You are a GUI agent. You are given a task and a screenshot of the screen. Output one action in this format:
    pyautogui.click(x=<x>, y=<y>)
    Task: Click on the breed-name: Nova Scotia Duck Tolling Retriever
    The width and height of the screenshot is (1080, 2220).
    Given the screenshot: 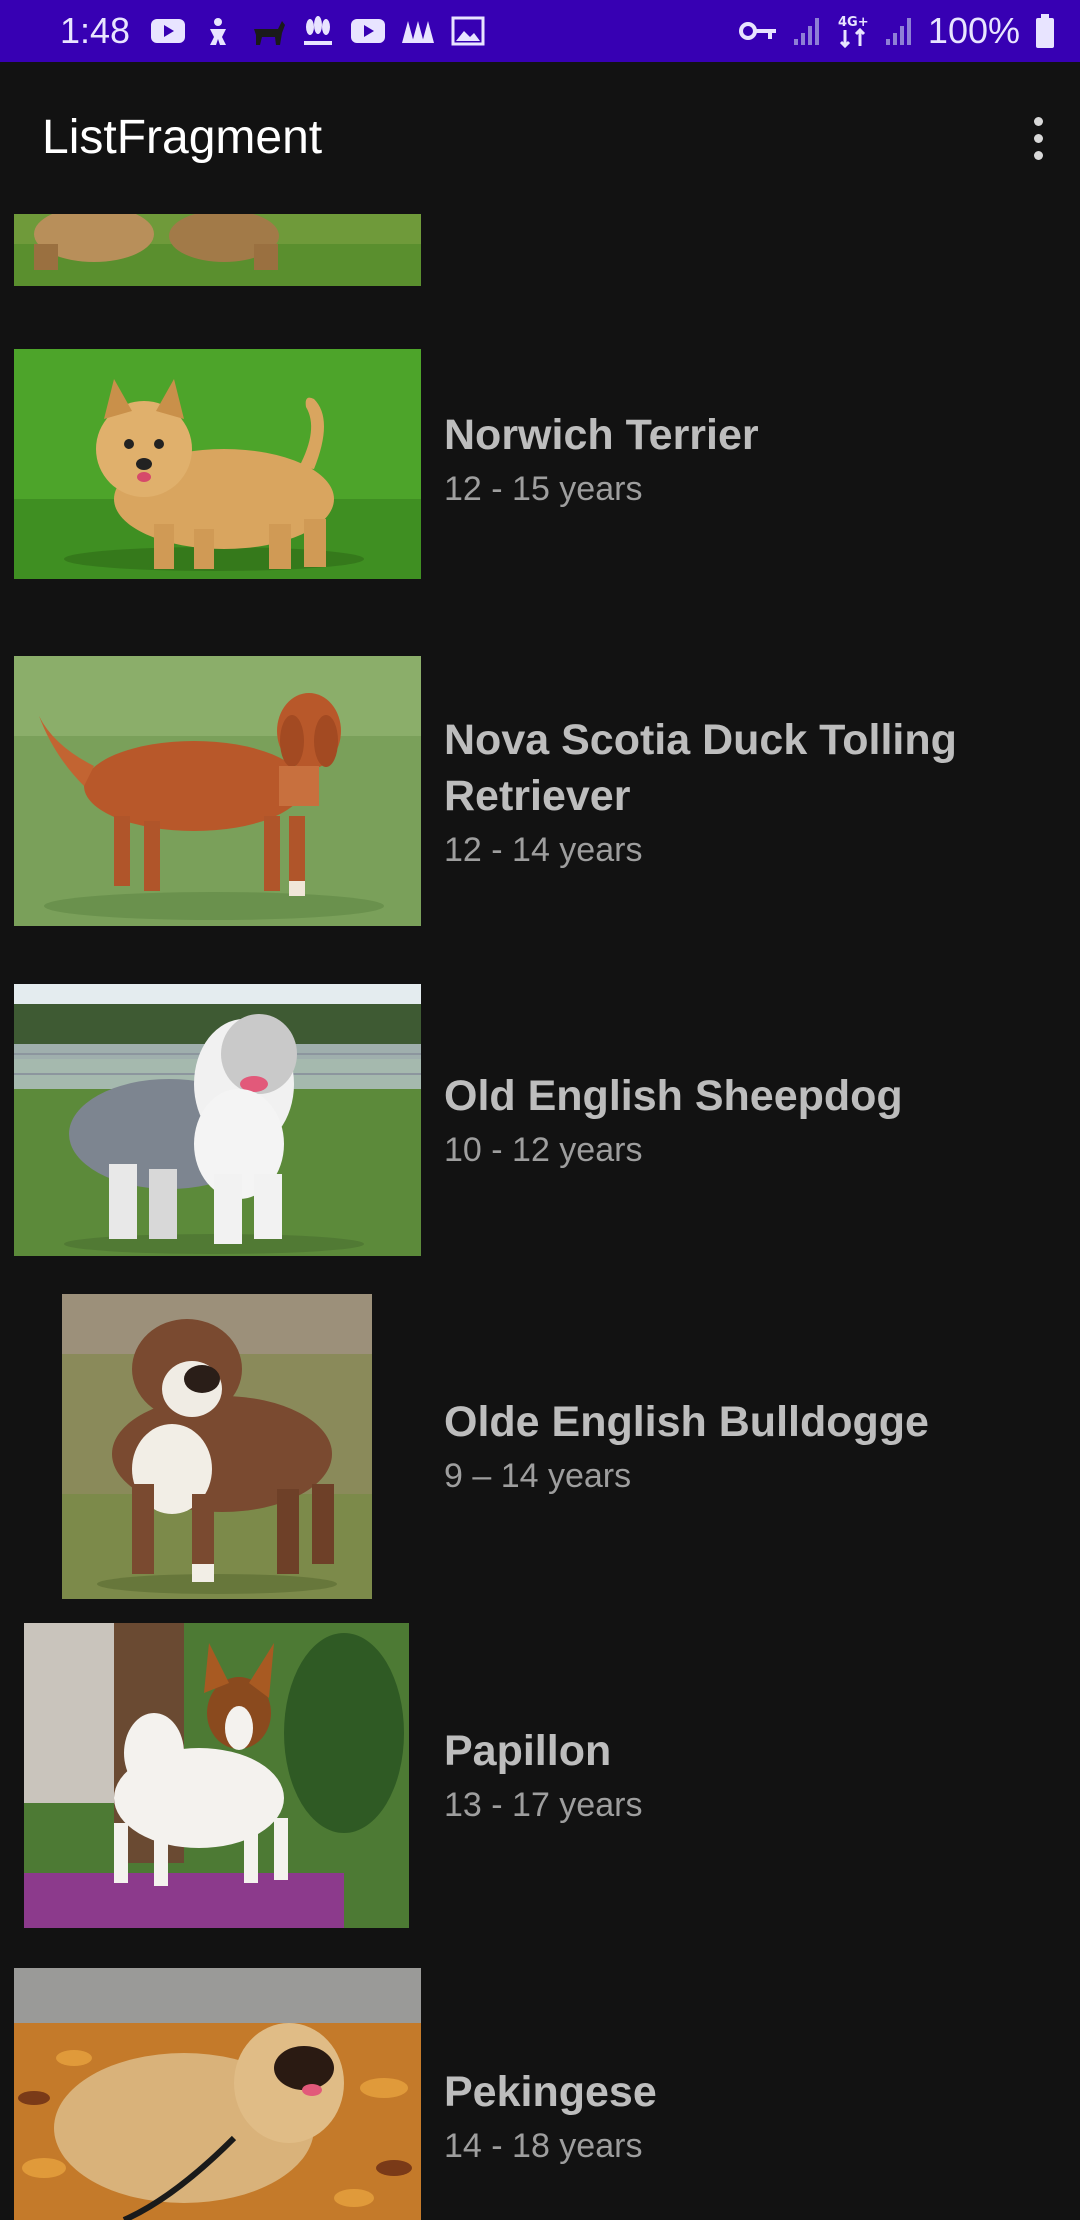 What is the action you would take?
    pyautogui.click(x=700, y=768)
    